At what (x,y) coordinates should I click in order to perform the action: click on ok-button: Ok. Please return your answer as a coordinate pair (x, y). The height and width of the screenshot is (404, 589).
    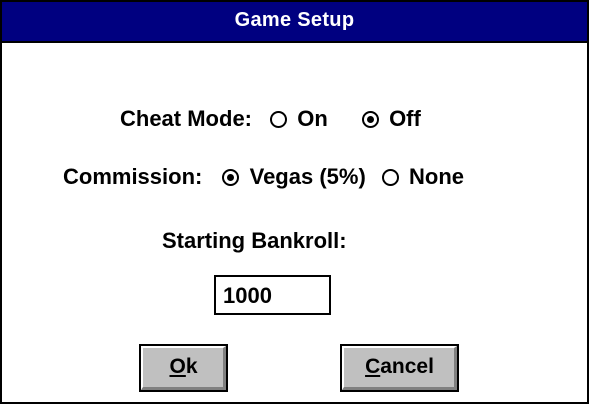
    Looking at the image, I should click on (183, 368).